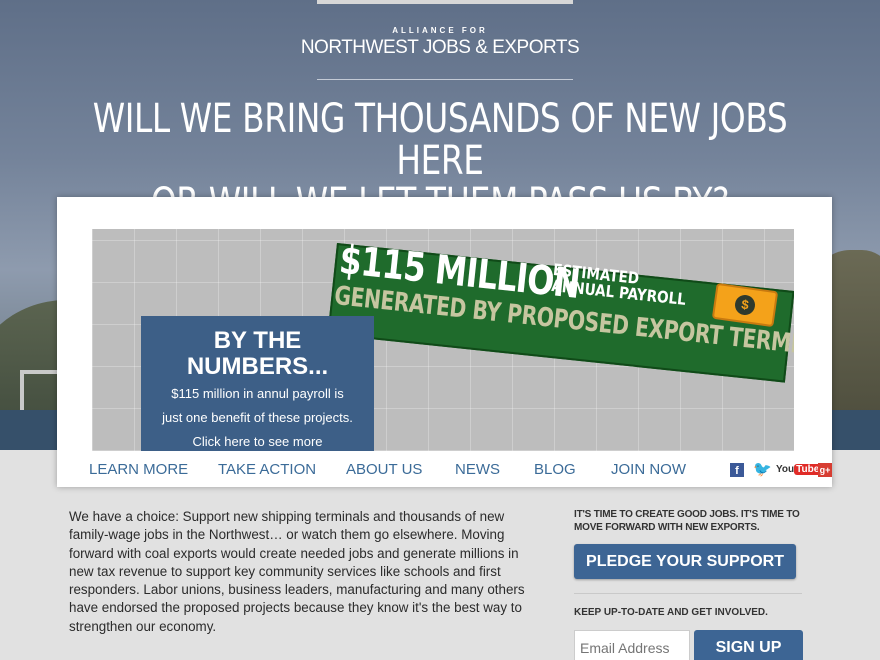 Image resolution: width=880 pixels, height=660 pixels. I want to click on nav-blog: BLOG, so click(555, 469).